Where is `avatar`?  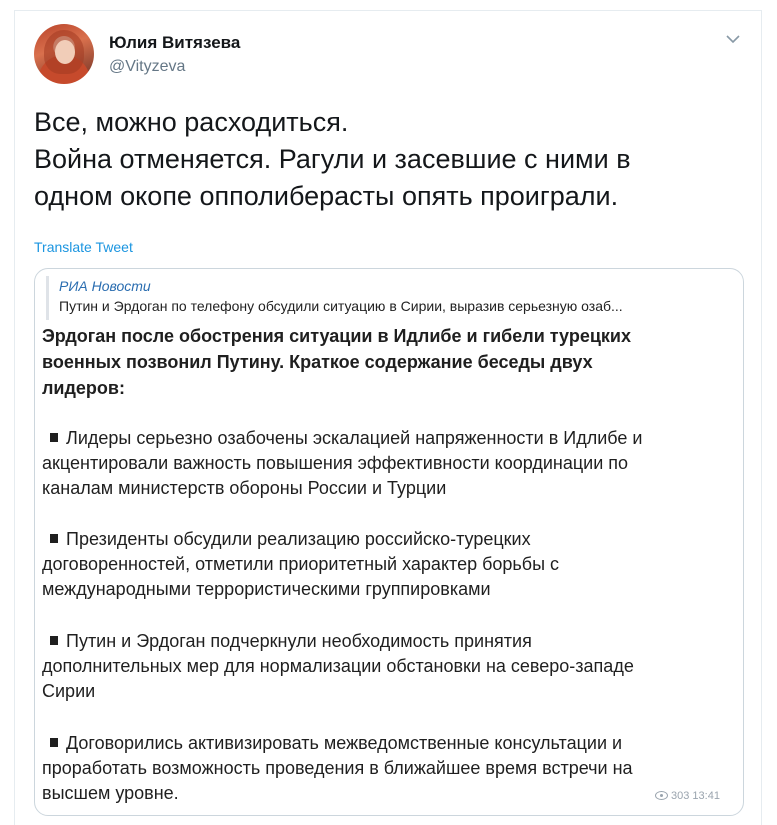
avatar is located at coordinates (64, 54).